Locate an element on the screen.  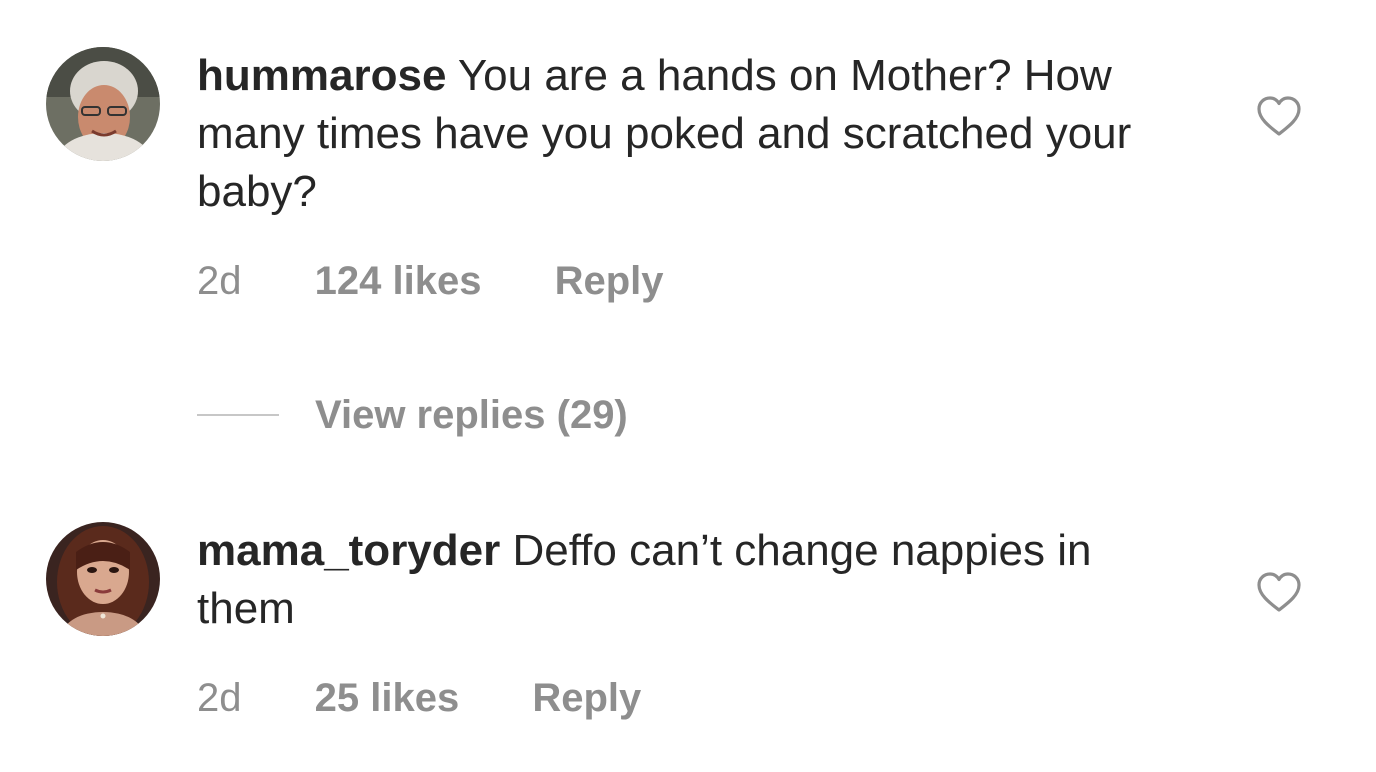
comment-username: mama_toryder is located at coordinates (348, 550).